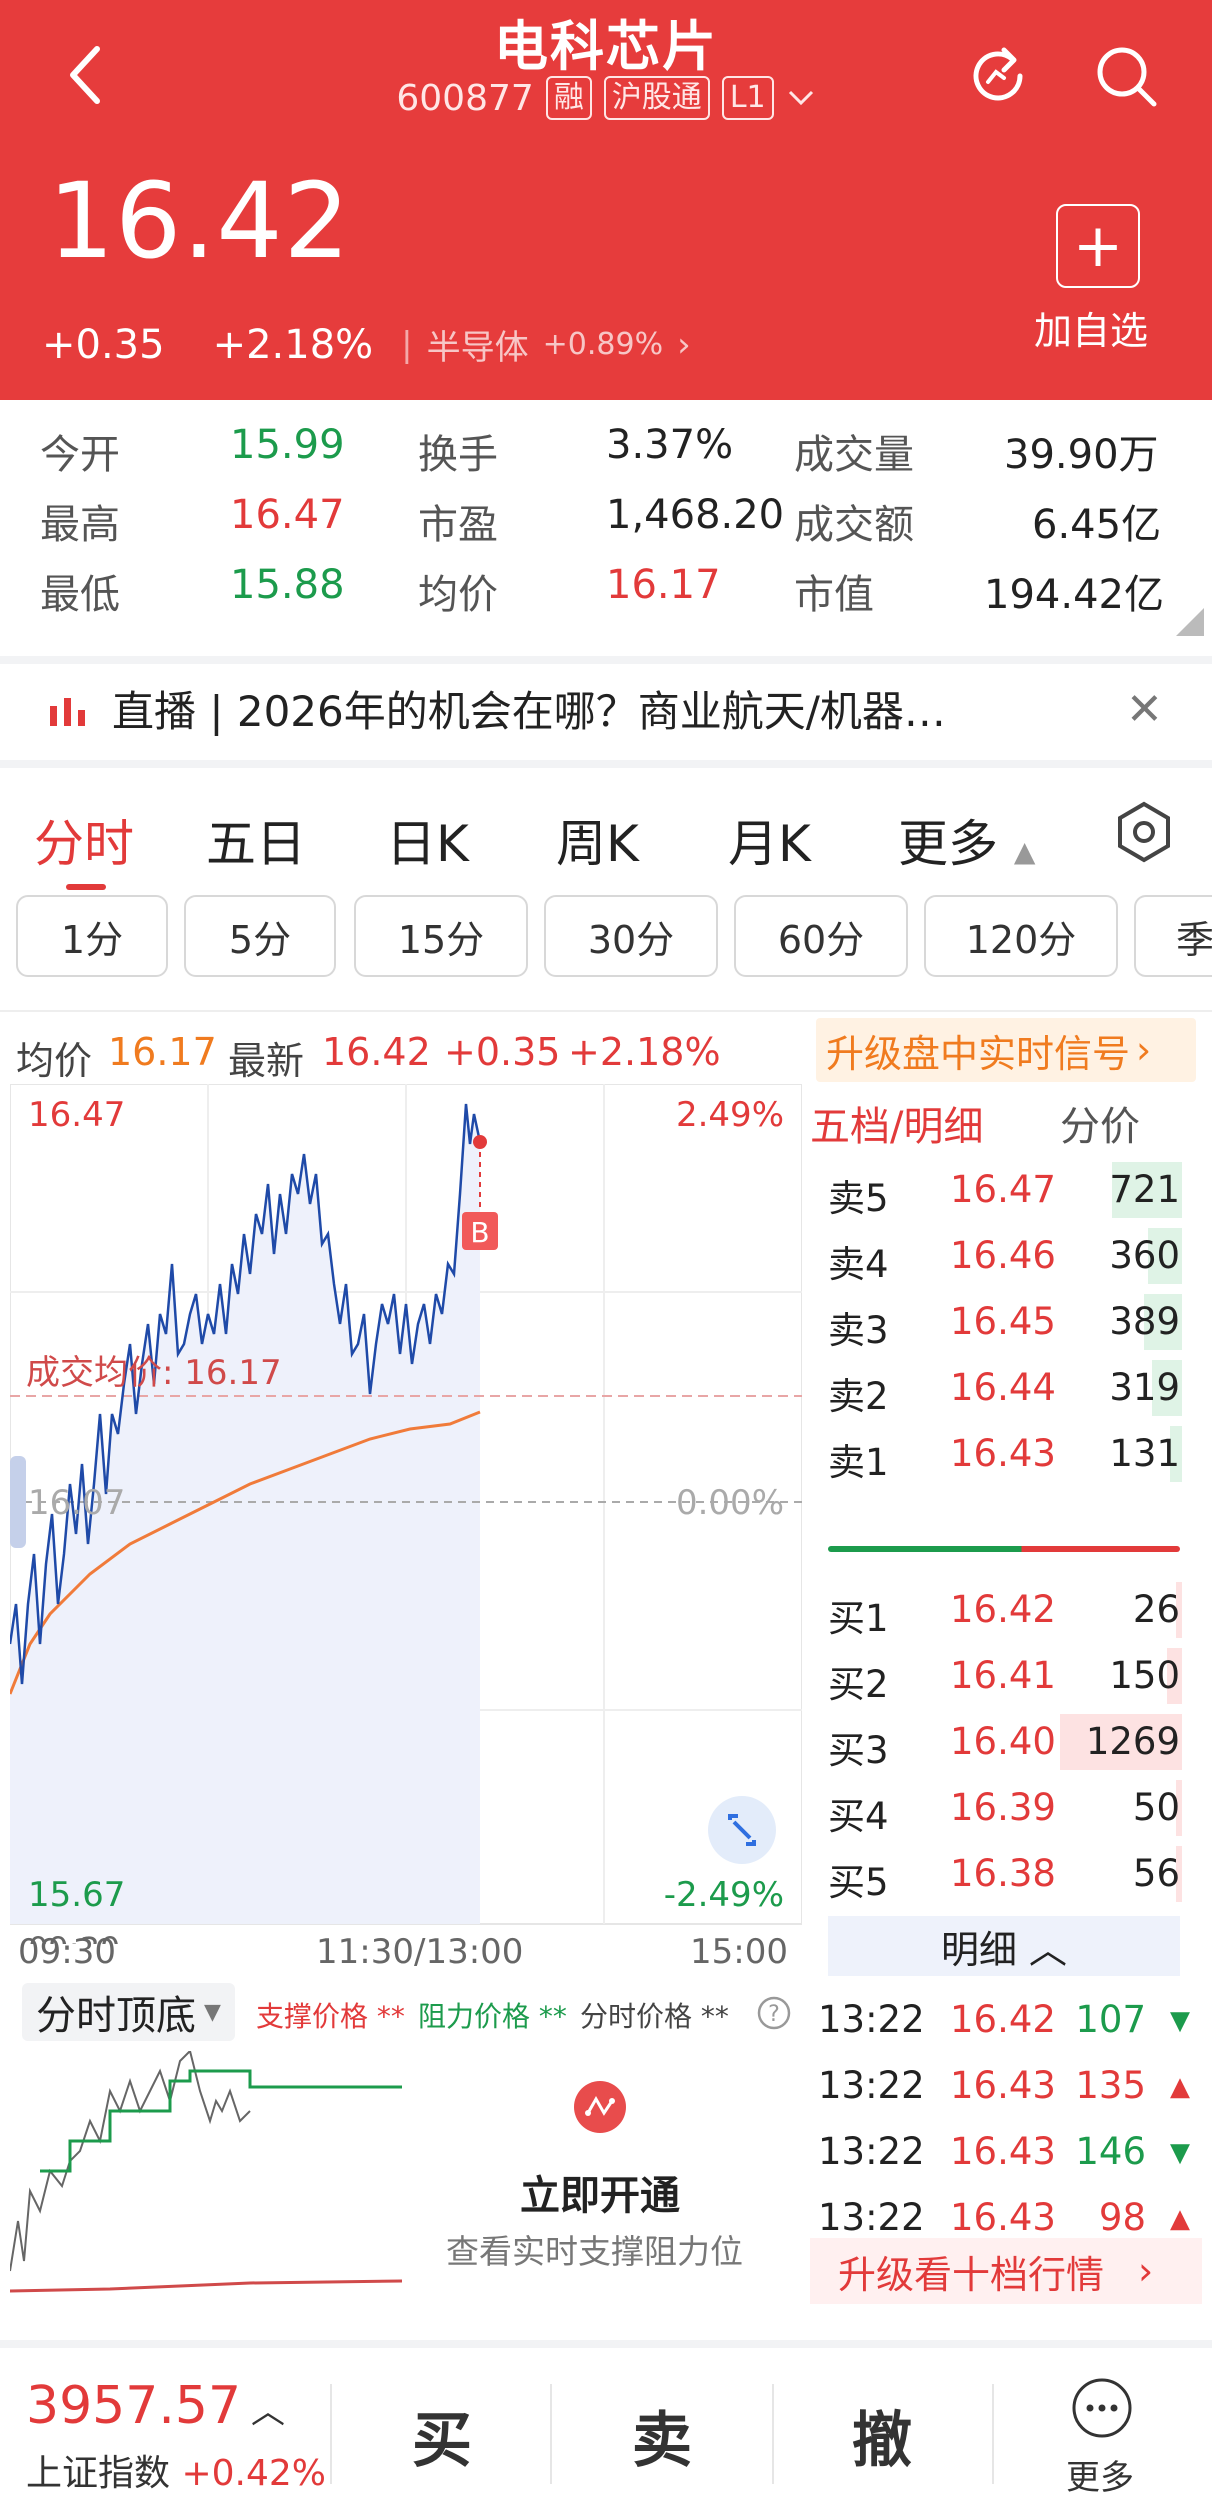  I want to click on period-120min: 120分, so click(1021, 936).